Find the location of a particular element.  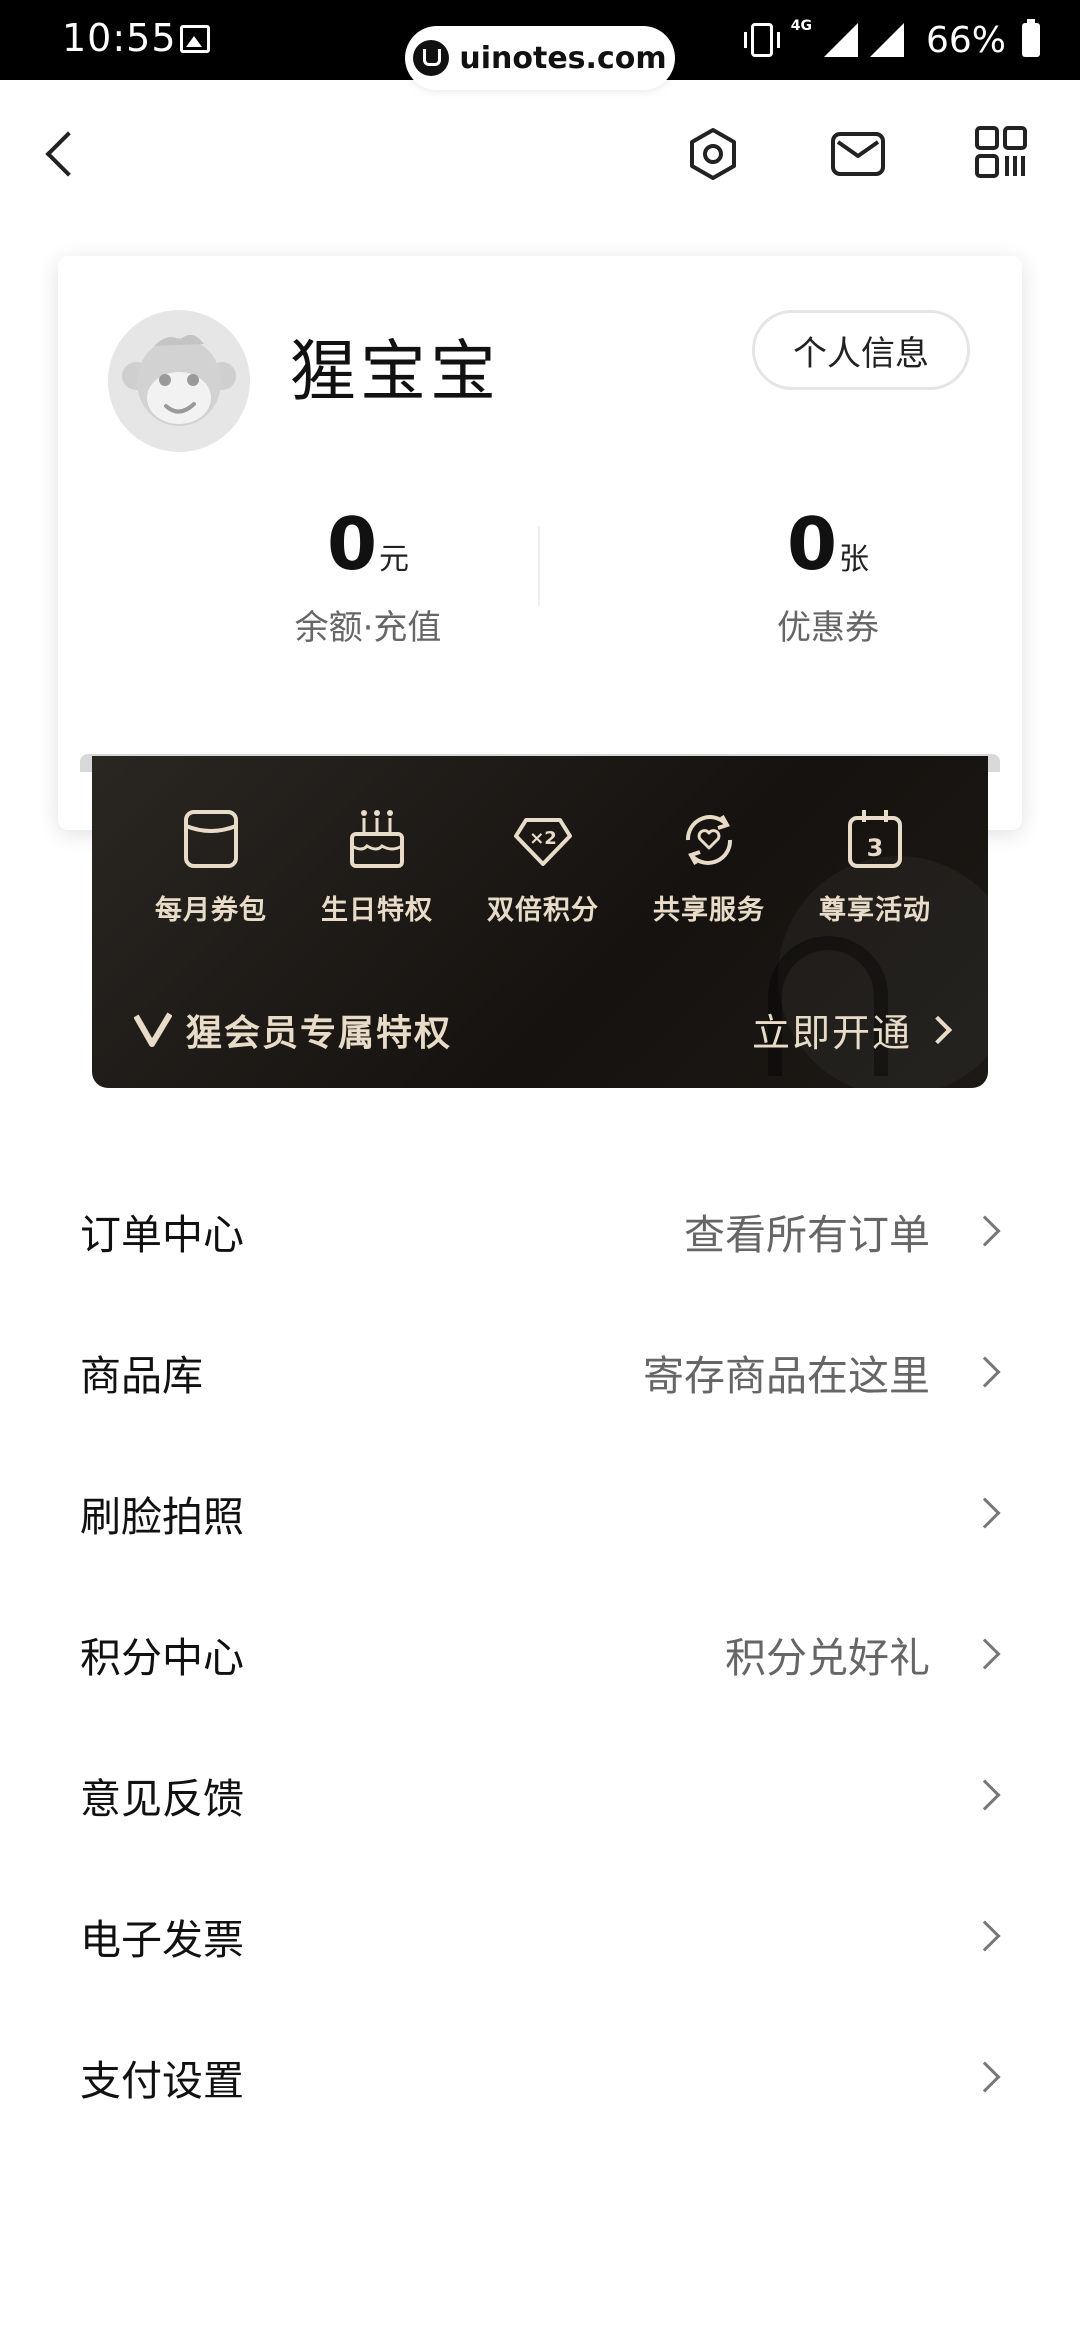

perk-shared-service: 共享服务 is located at coordinates (709, 866).